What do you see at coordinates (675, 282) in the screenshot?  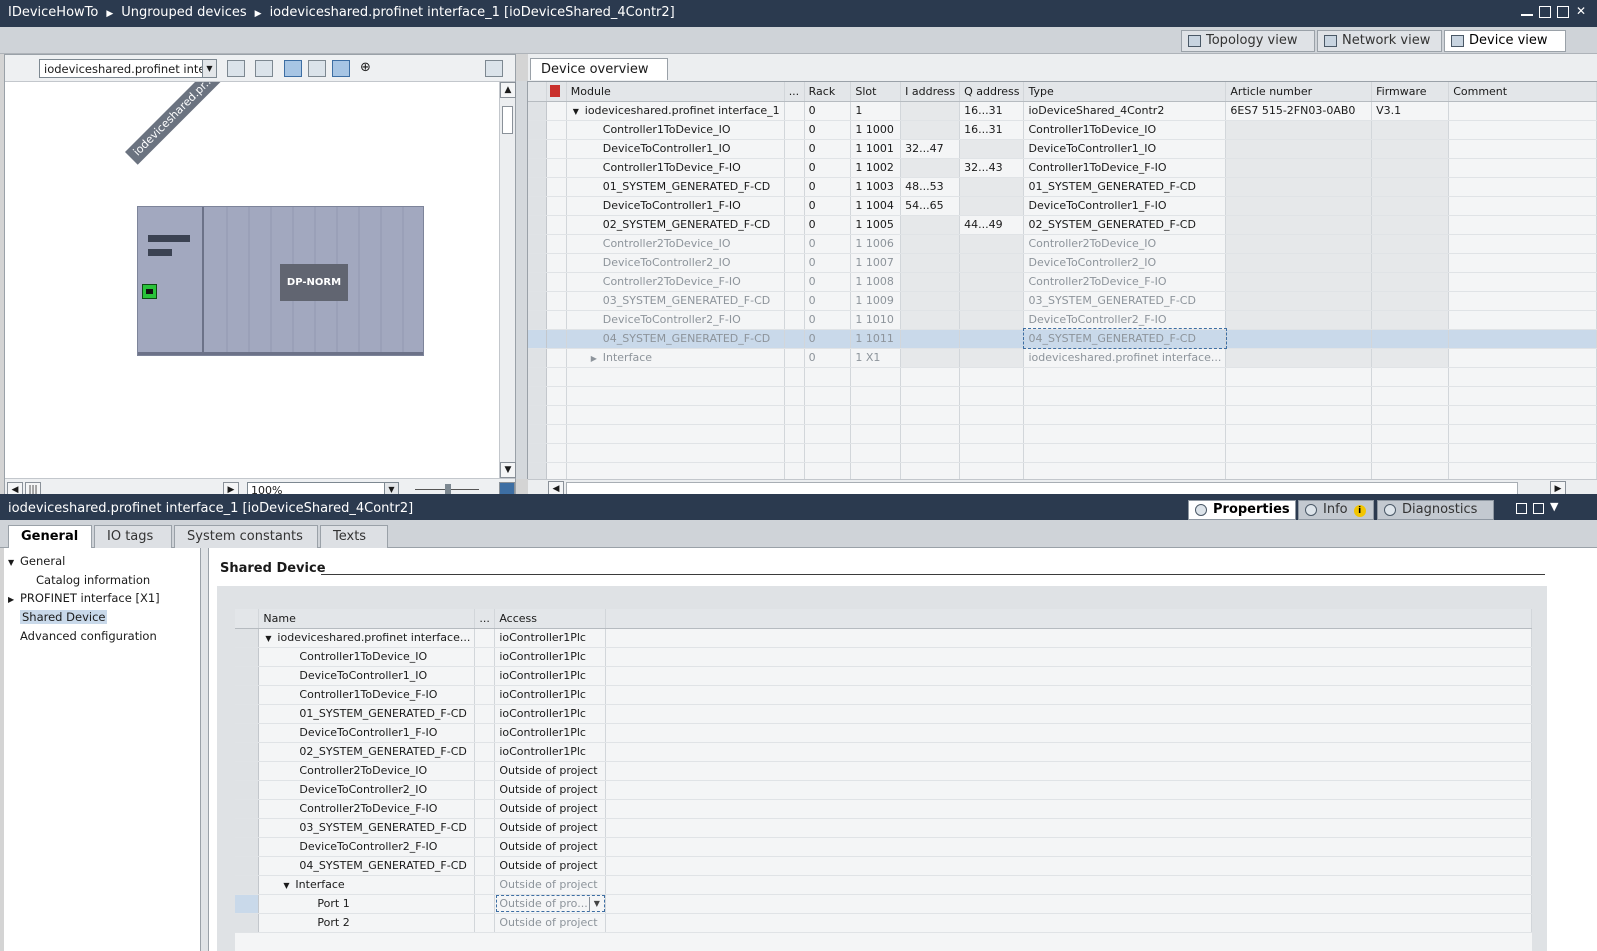 I see `module-cell: Controller2ToDevice_F-IO` at bounding box center [675, 282].